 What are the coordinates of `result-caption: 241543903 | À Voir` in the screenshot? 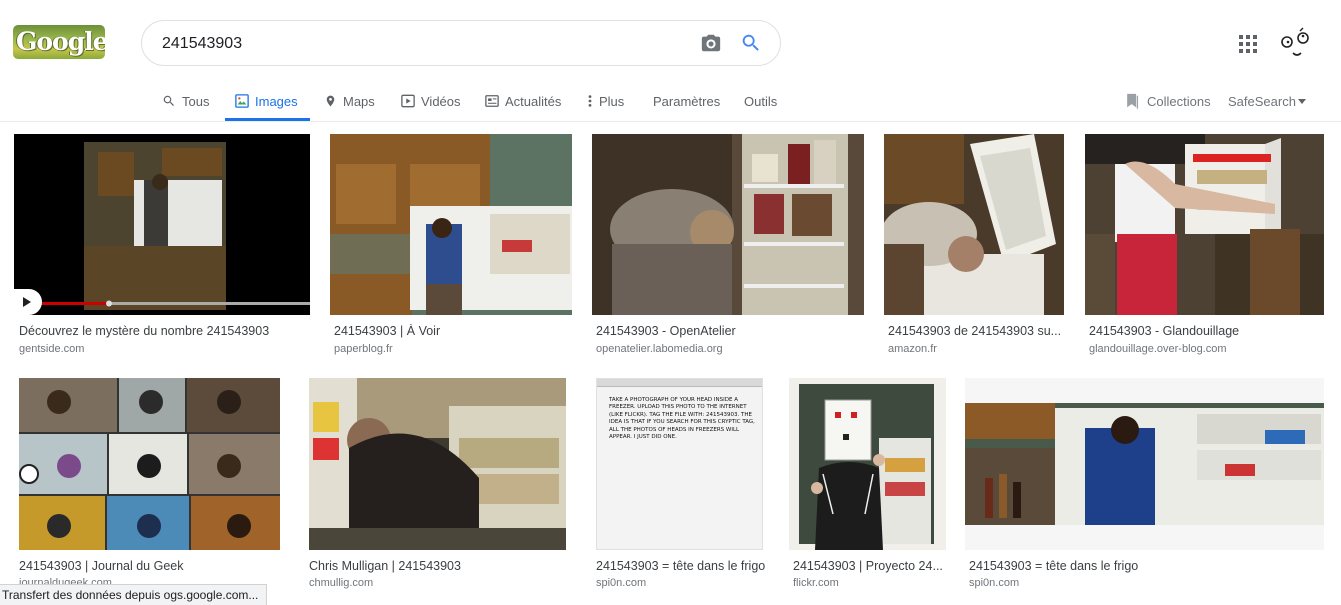 It's located at (454, 331).